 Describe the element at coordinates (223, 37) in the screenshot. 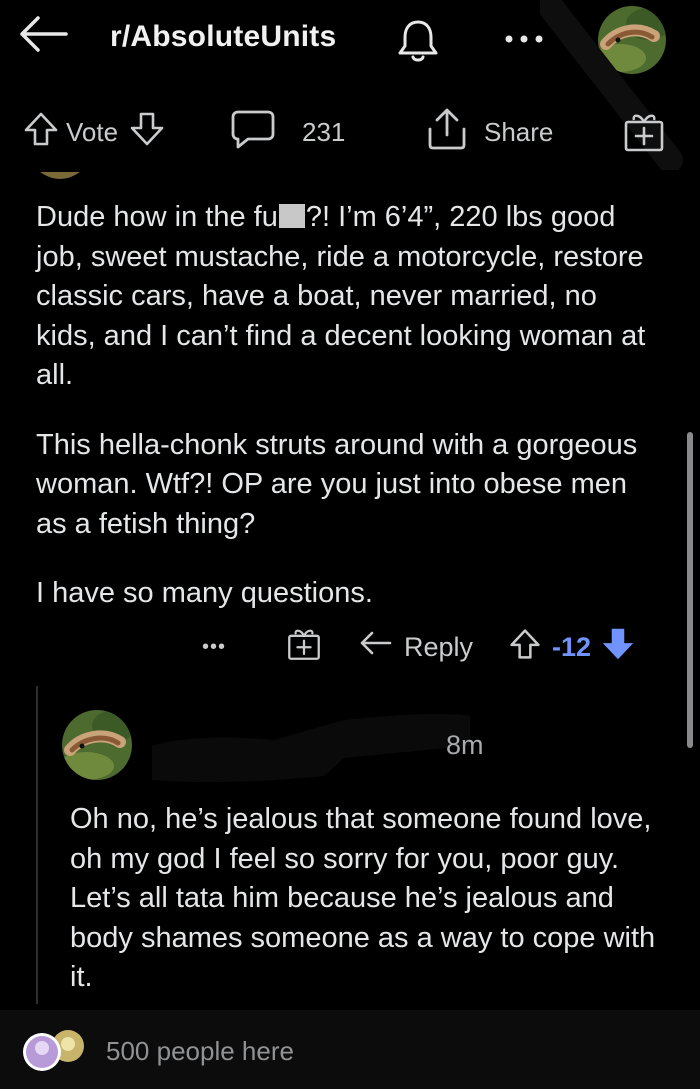

I see `subreddit-title: r/AbsoluteUnits` at that location.